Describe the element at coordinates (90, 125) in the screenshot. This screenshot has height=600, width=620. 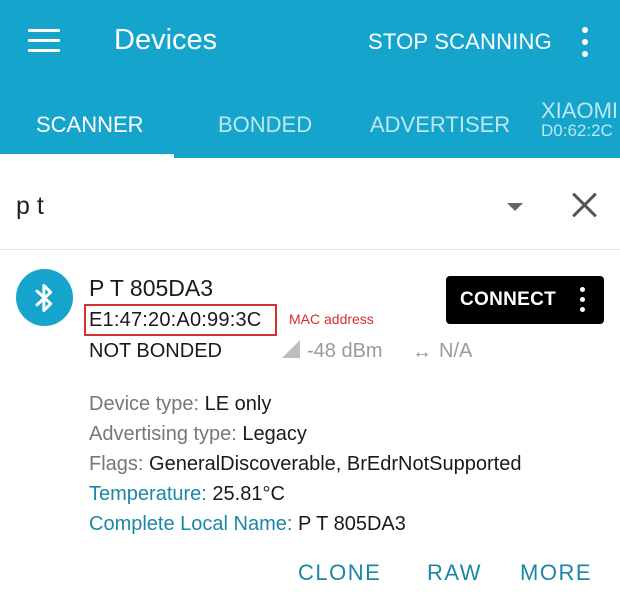
I see `tab-scanner: SCANNER` at that location.